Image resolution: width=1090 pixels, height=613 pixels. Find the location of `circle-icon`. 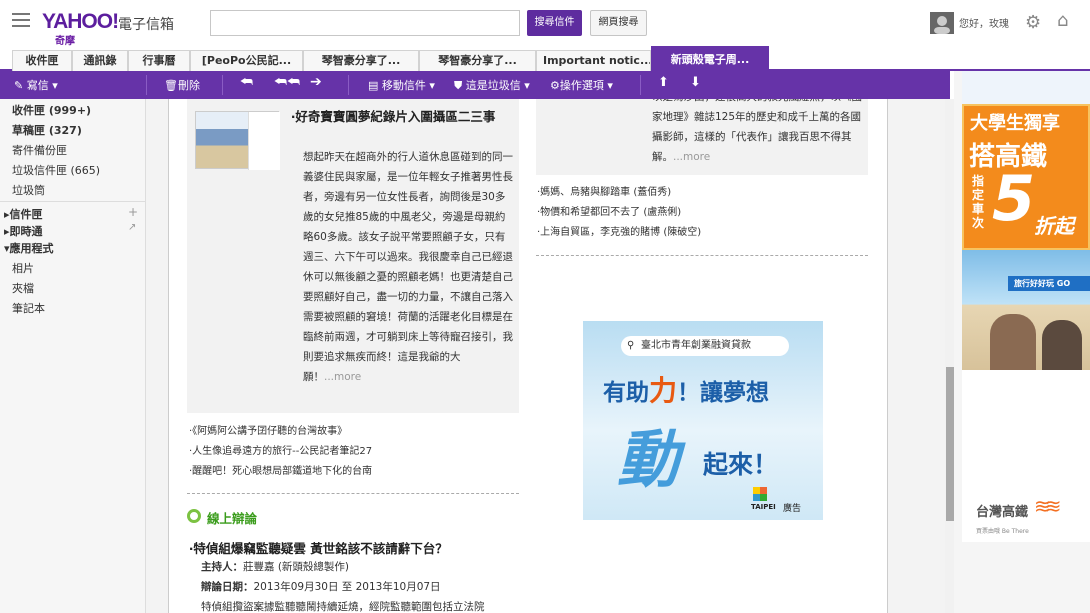

circle-icon is located at coordinates (194, 516).